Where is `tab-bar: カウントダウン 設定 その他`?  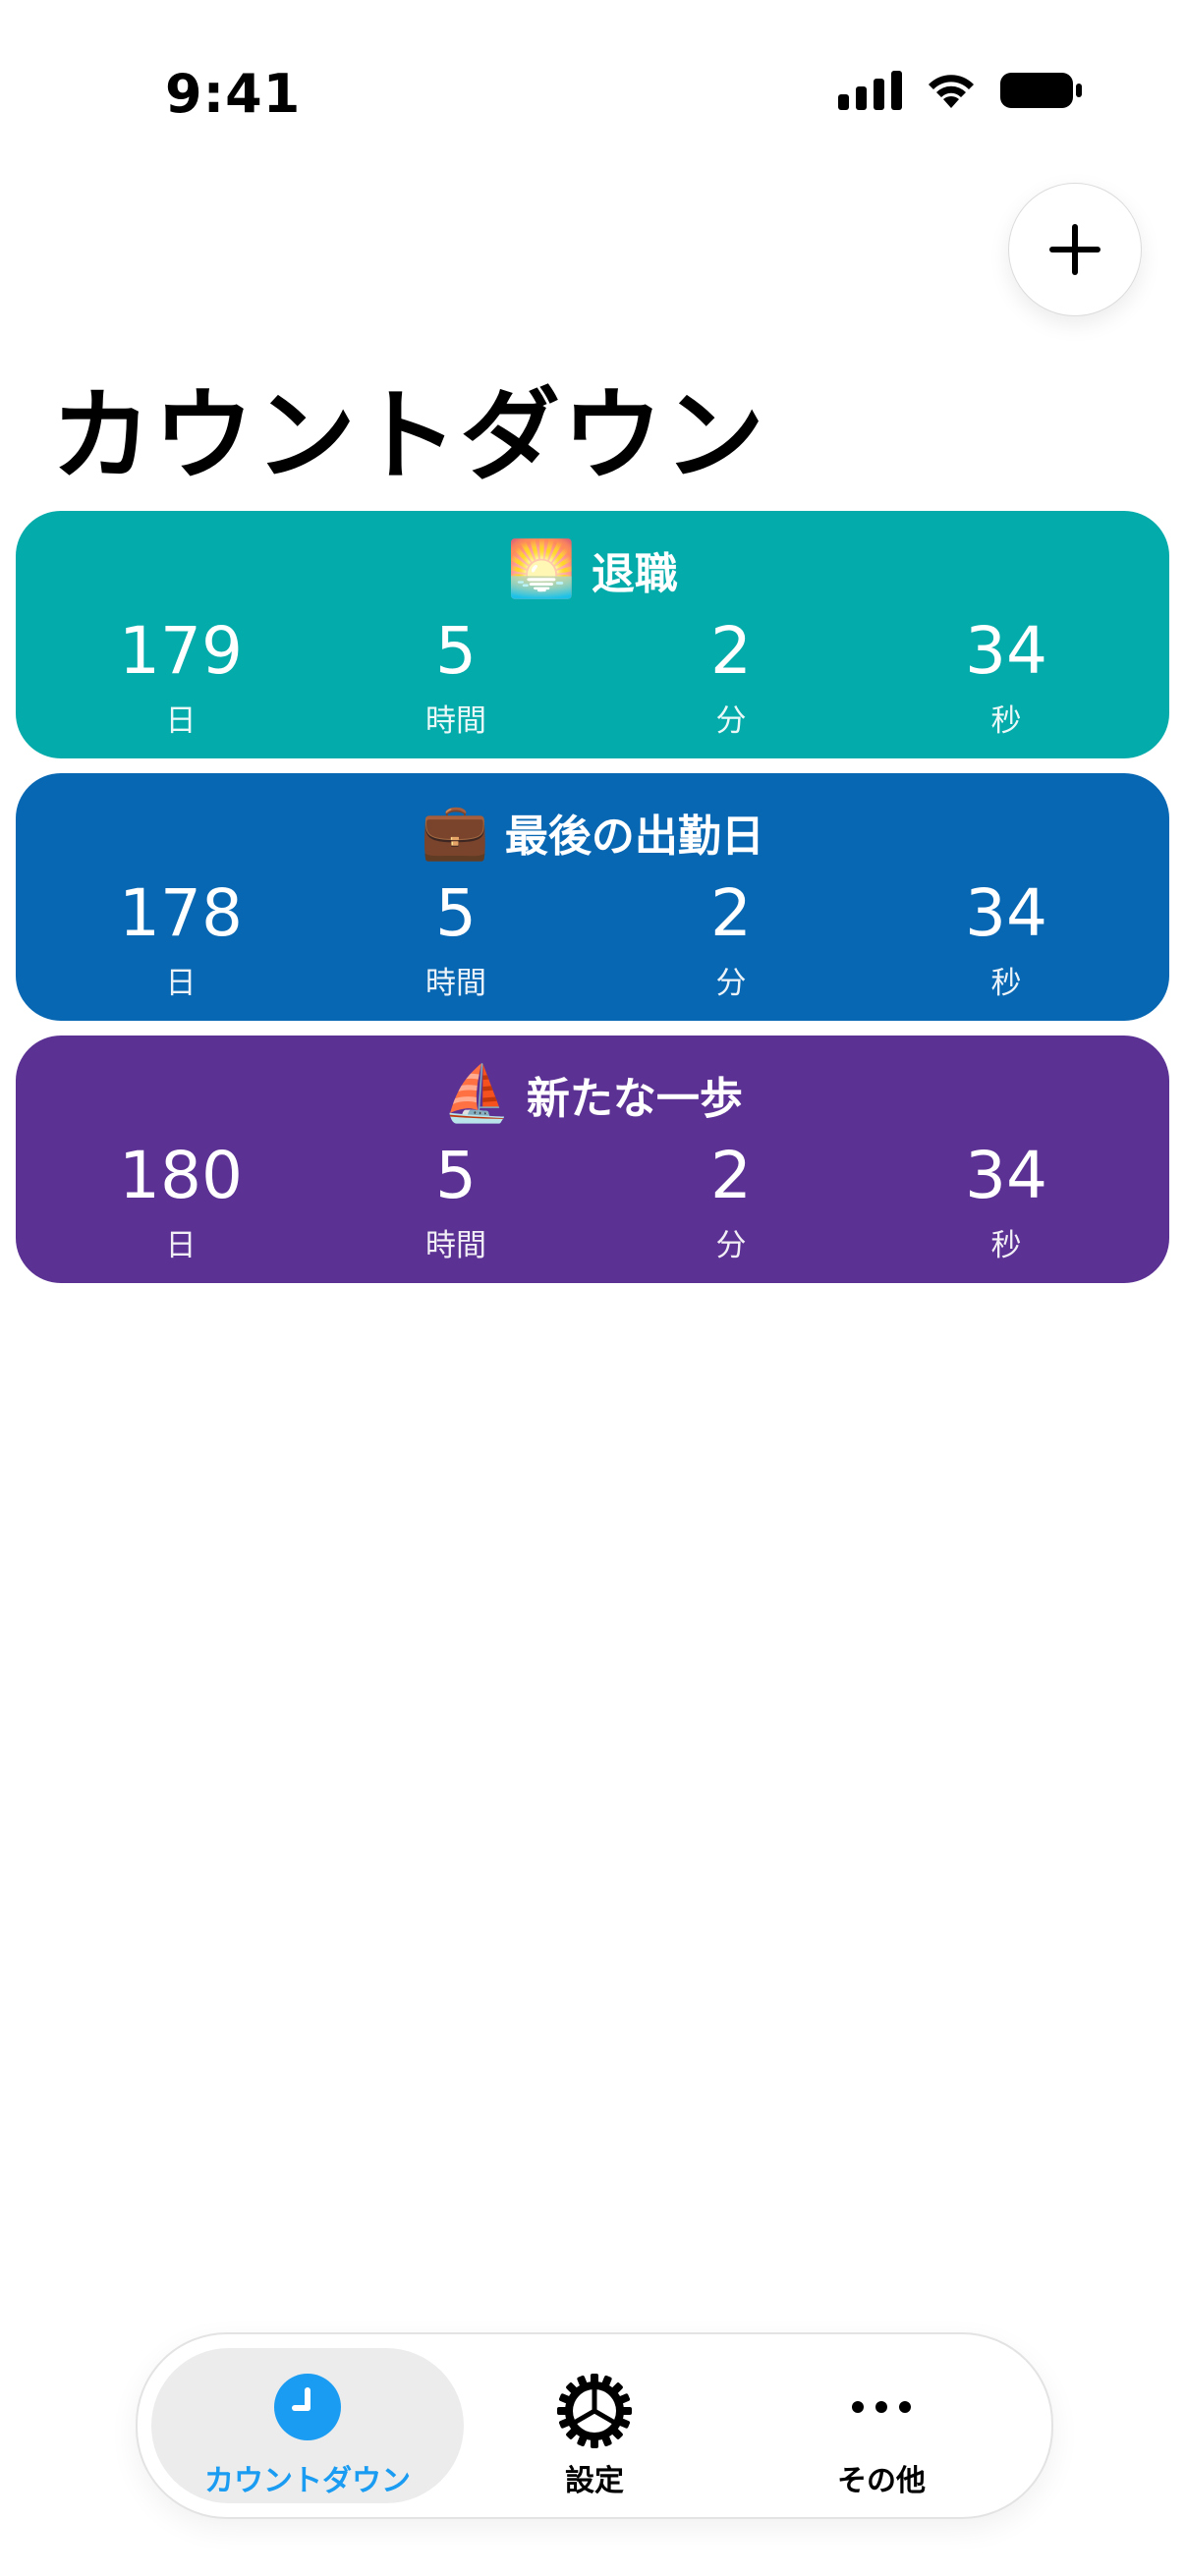
tab-bar: カウントダウン 設定 その他 is located at coordinates (594, 2425).